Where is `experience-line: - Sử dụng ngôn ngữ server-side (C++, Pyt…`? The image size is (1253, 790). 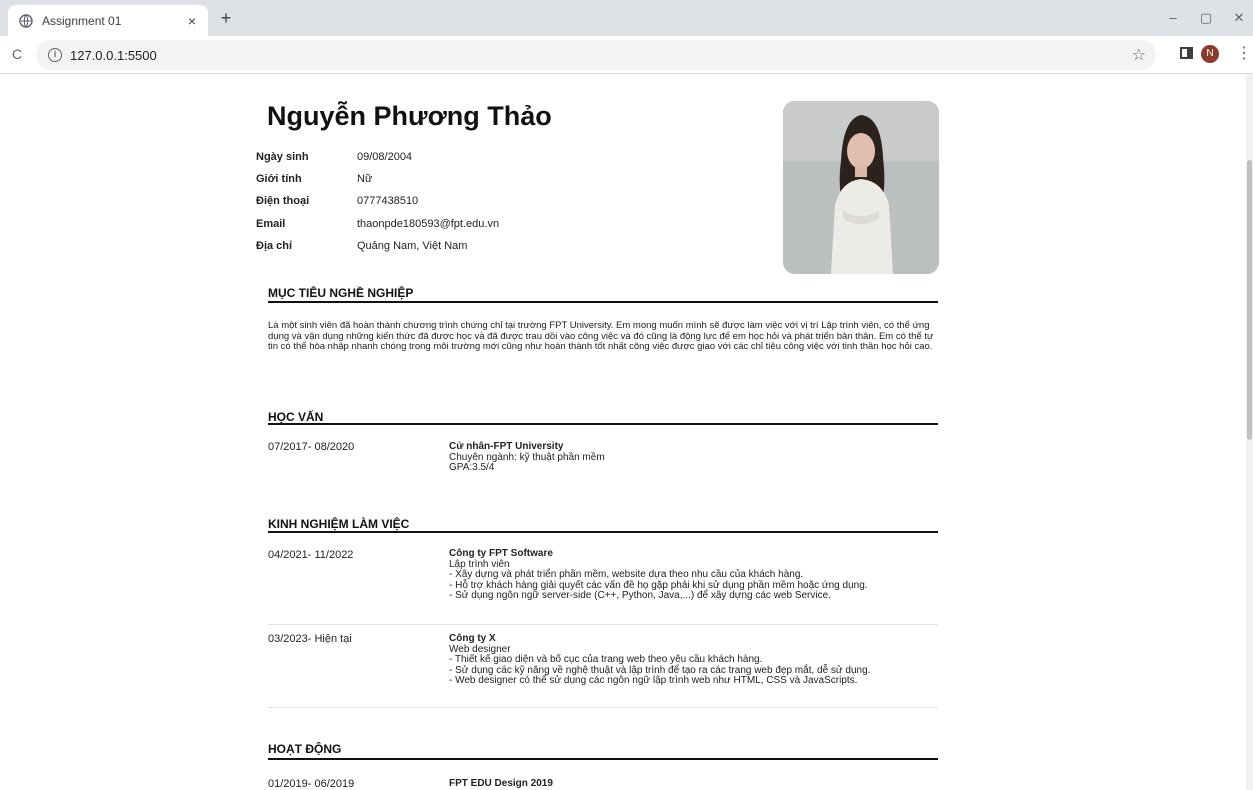
experience-line: - Sử dụng ngôn ngữ server-side (C++, Pyt… is located at coordinates (640, 595).